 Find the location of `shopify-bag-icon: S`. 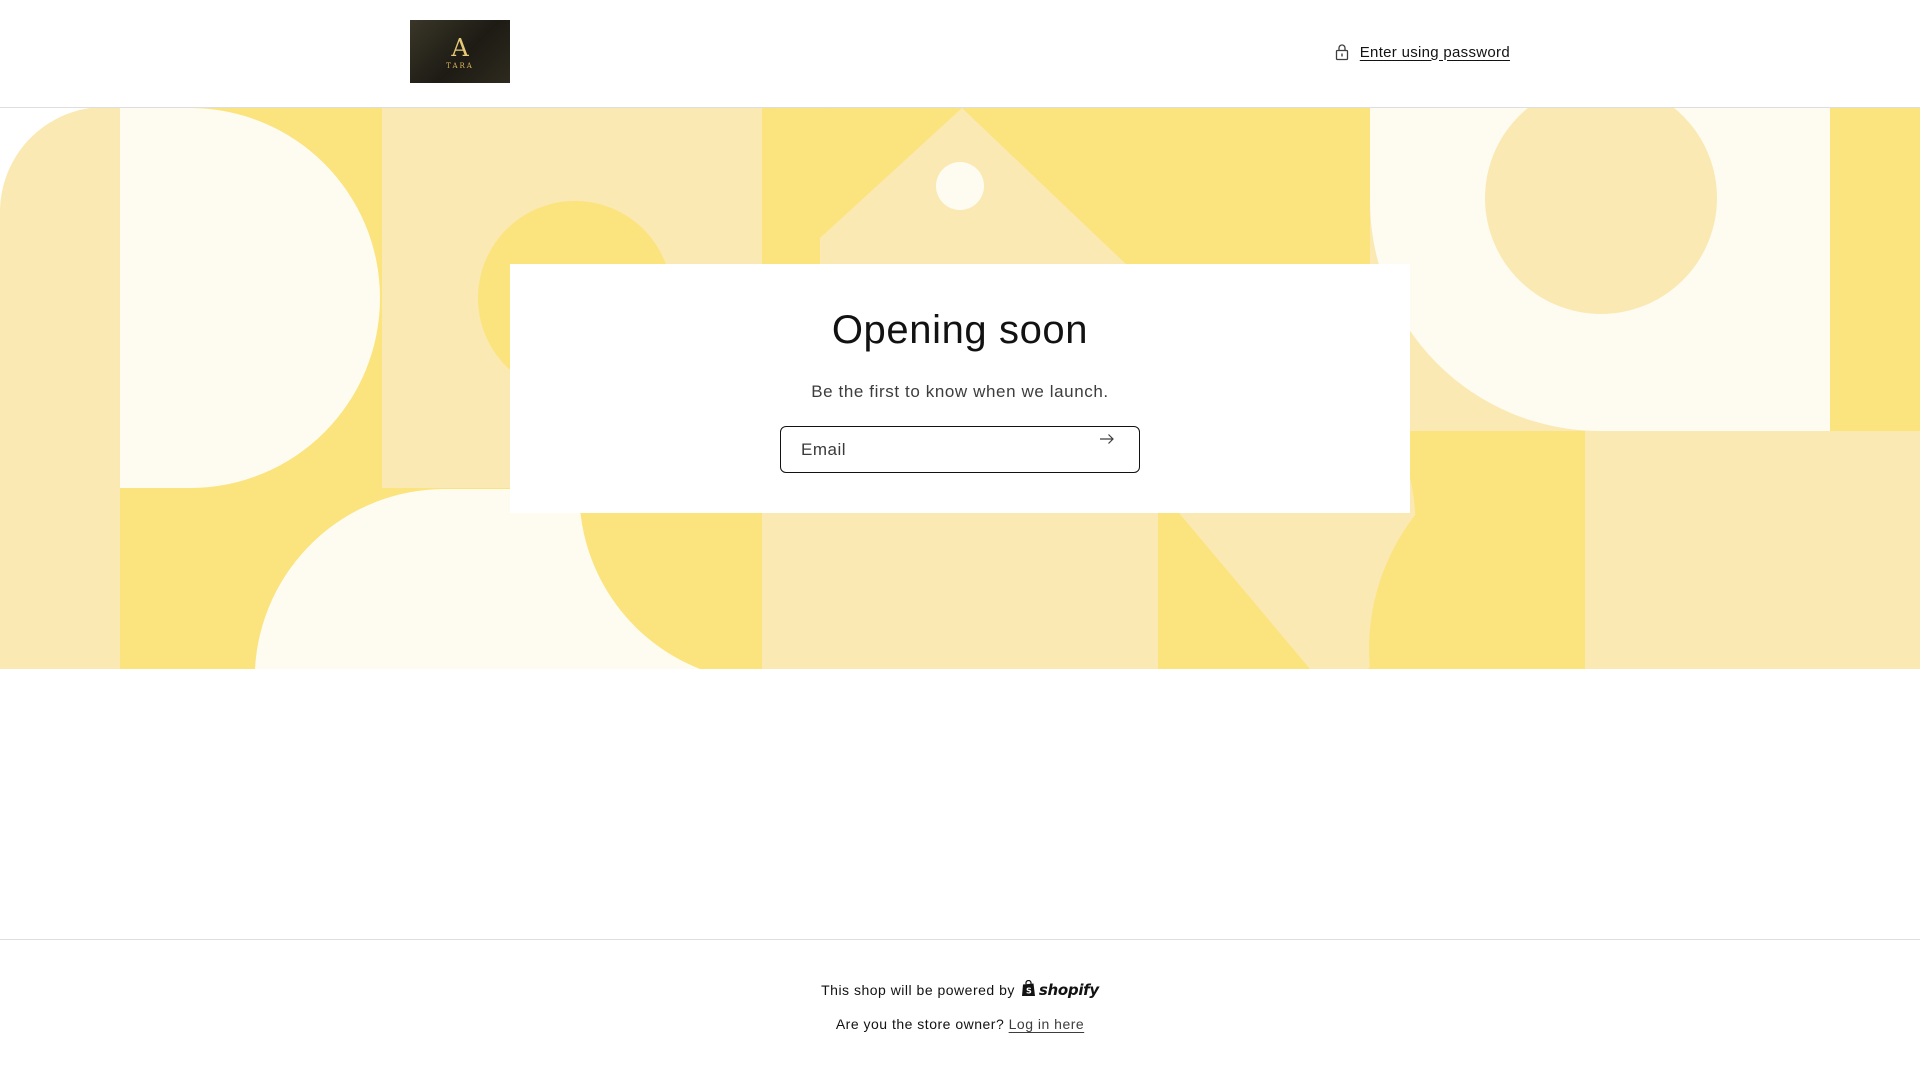

shopify-bag-icon: S is located at coordinates (1028, 989).